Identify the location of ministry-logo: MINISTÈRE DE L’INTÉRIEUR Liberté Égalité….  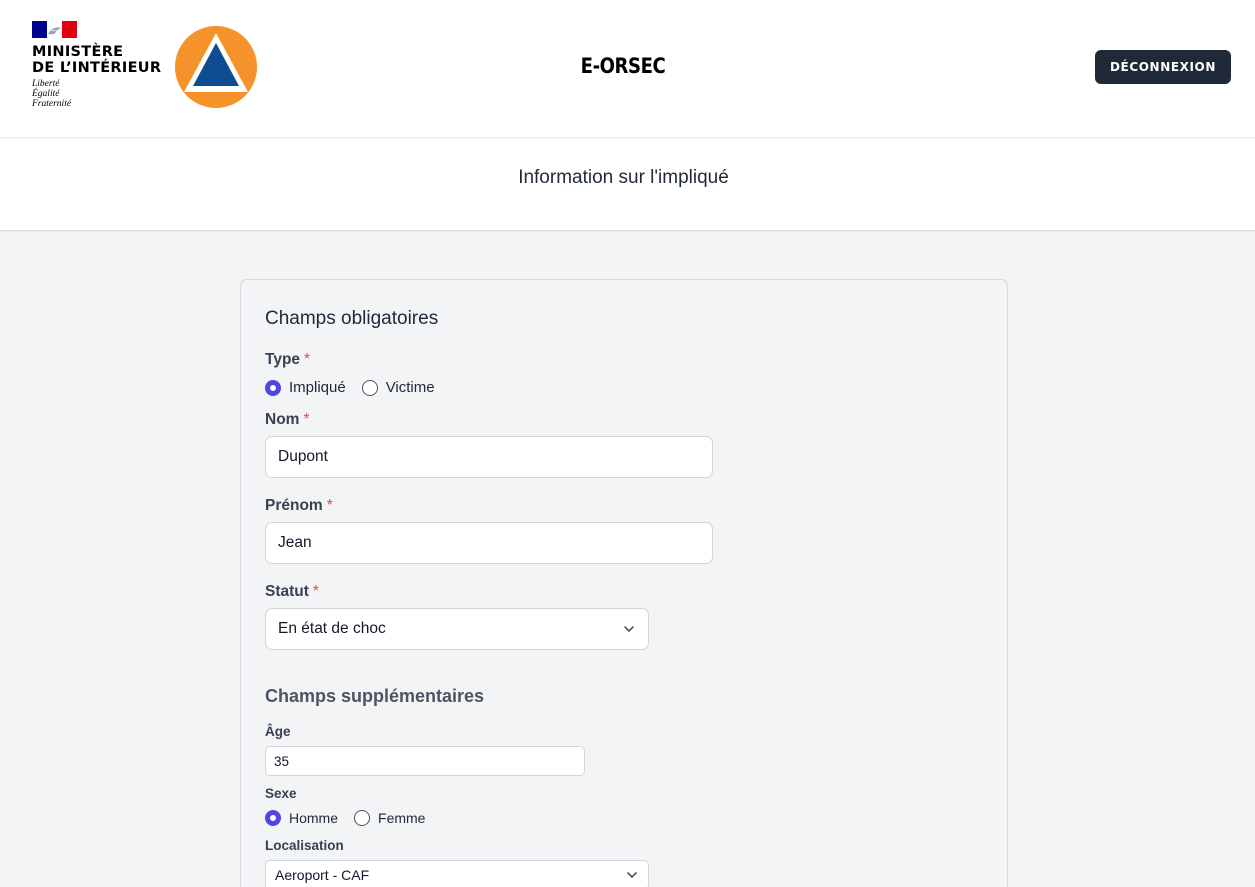
(97, 65).